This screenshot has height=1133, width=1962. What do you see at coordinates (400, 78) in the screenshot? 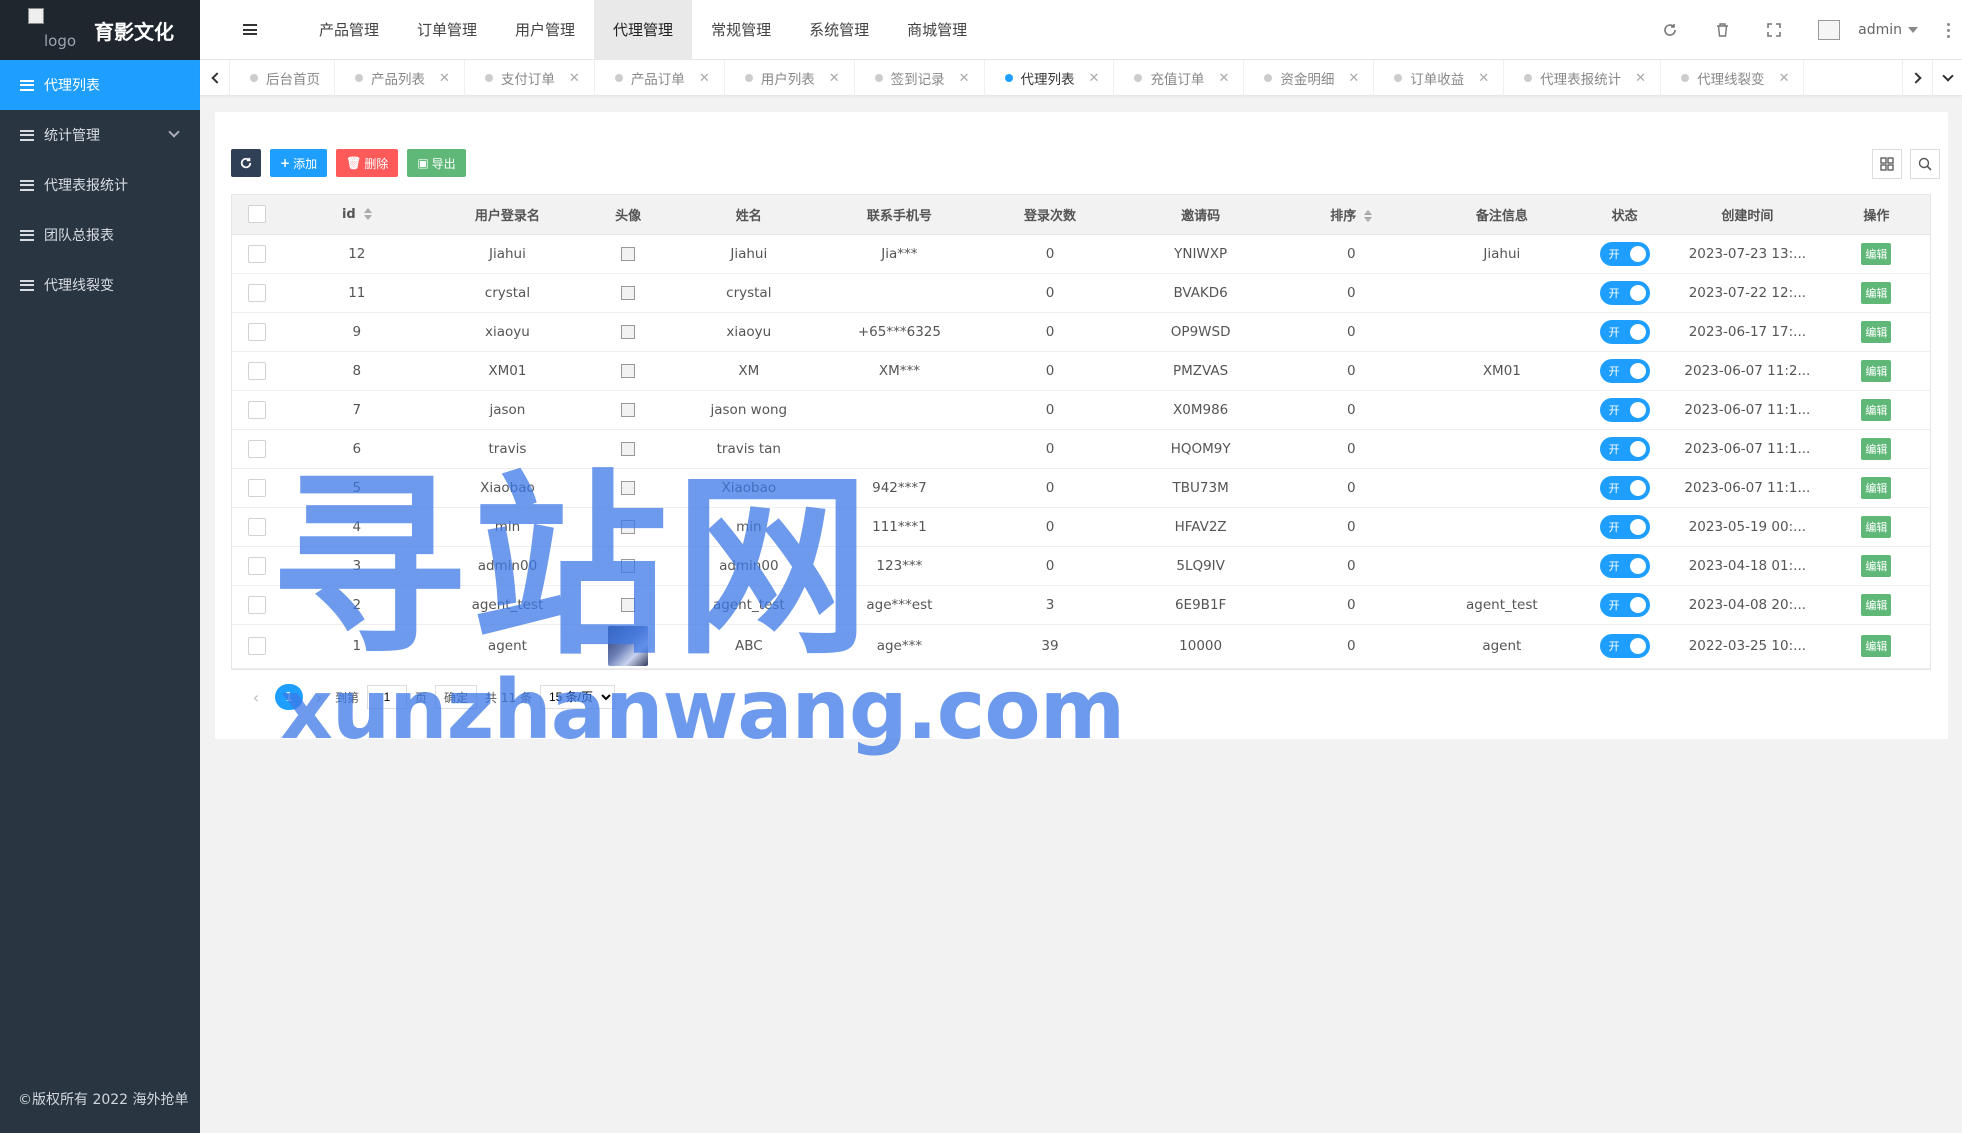
I see `tab-product-list: 产品列表 ✕` at bounding box center [400, 78].